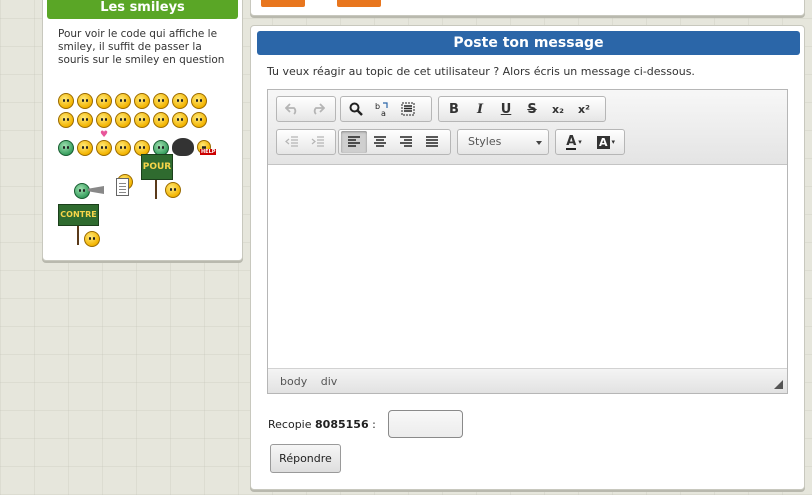 The height and width of the screenshot is (495, 812). Describe the element at coordinates (606, 142) in the screenshot. I see `background-color-button: A ▾` at that location.